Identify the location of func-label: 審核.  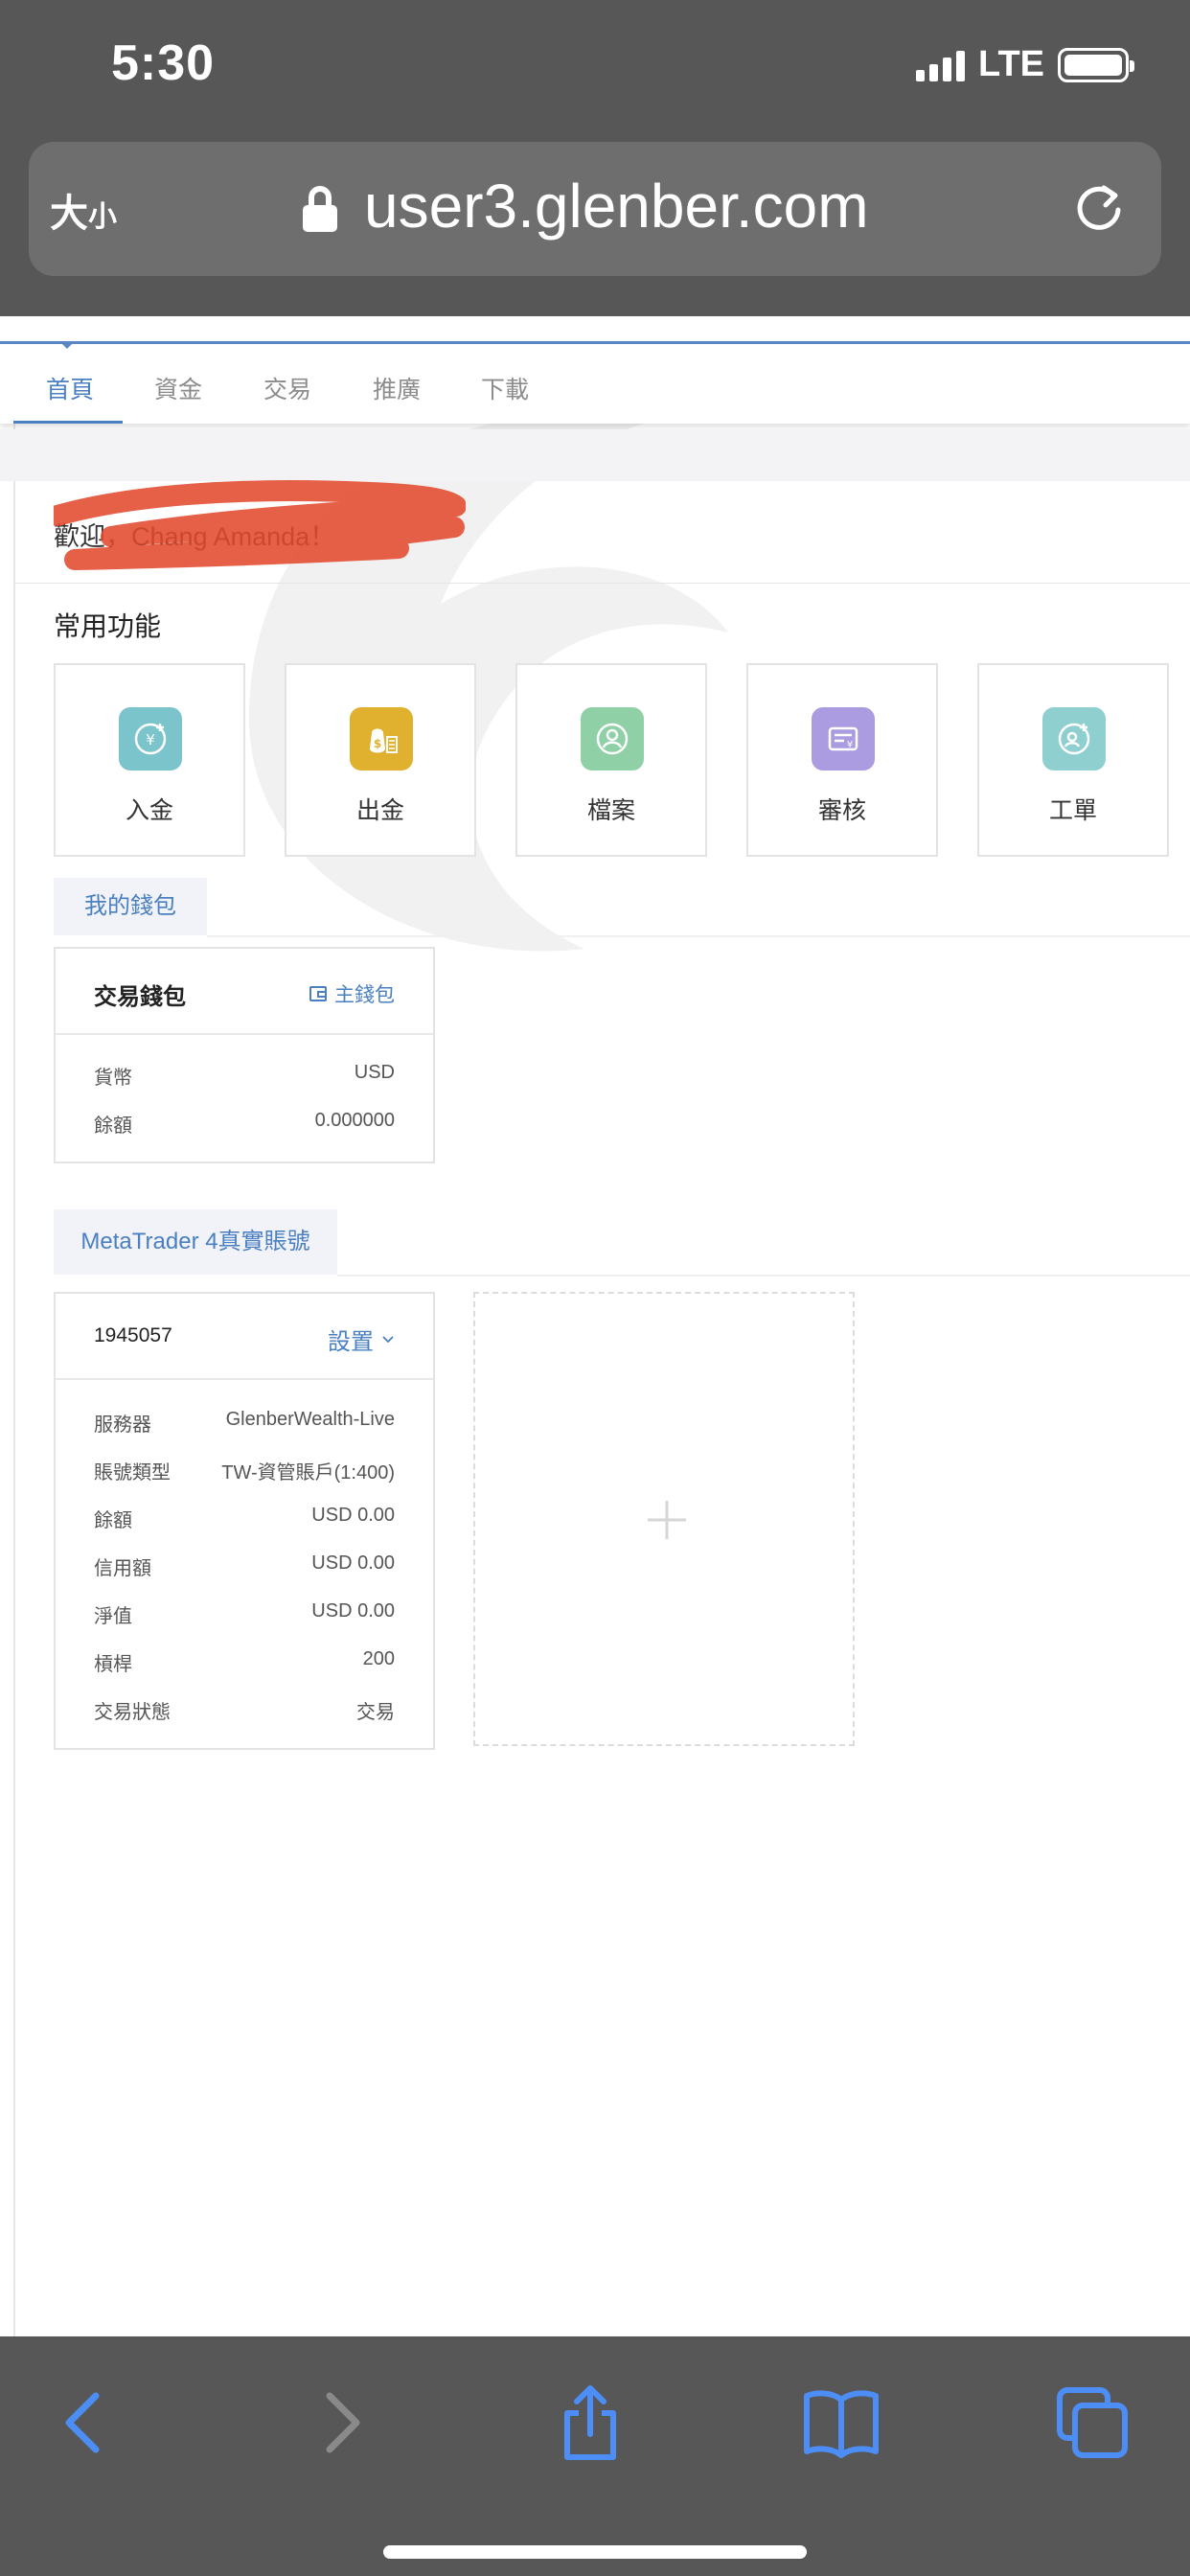
(842, 810).